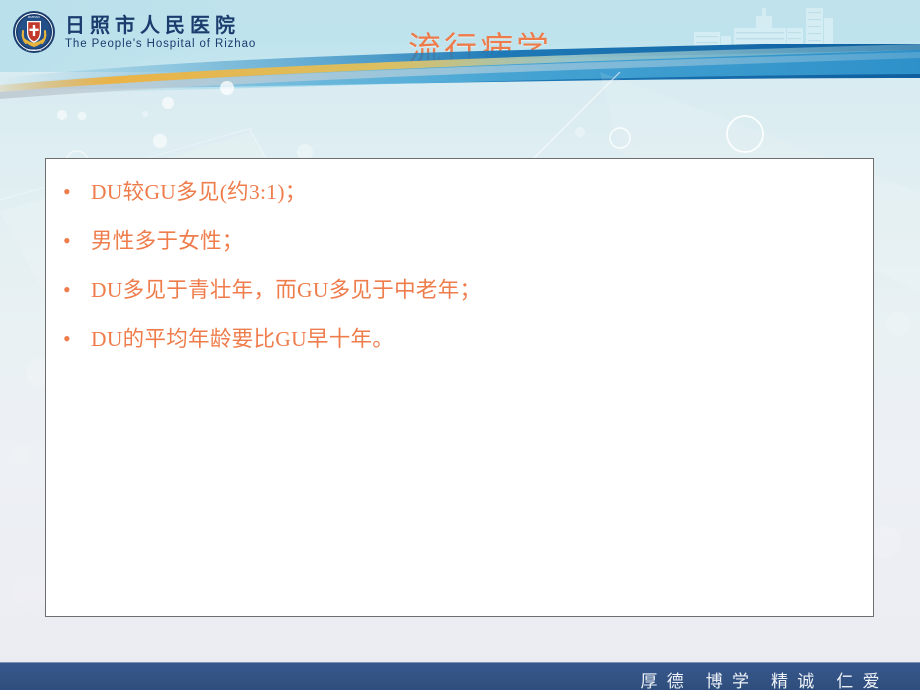 The height and width of the screenshot is (690, 920). Describe the element at coordinates (286, 290) in the screenshot. I see `list-item-text: DU多见于青壮年，而GU多见于中老年；` at that location.